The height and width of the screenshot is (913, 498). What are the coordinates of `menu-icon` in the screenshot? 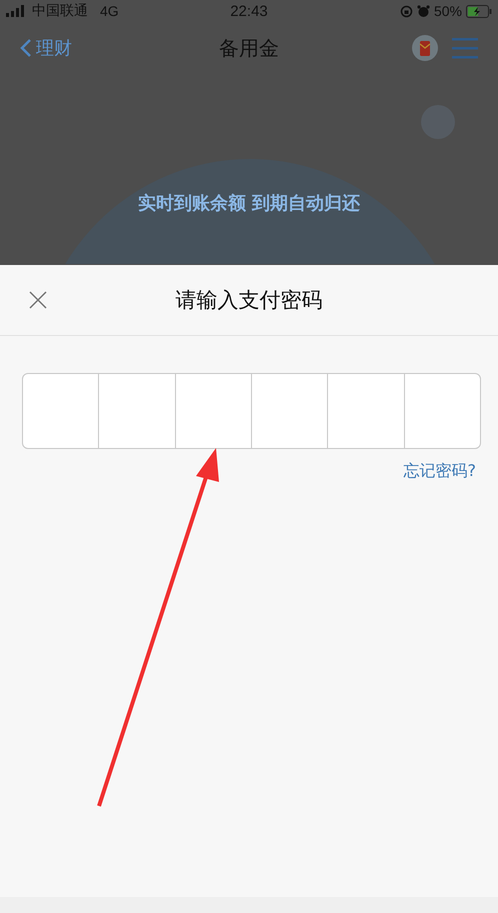 It's located at (465, 48).